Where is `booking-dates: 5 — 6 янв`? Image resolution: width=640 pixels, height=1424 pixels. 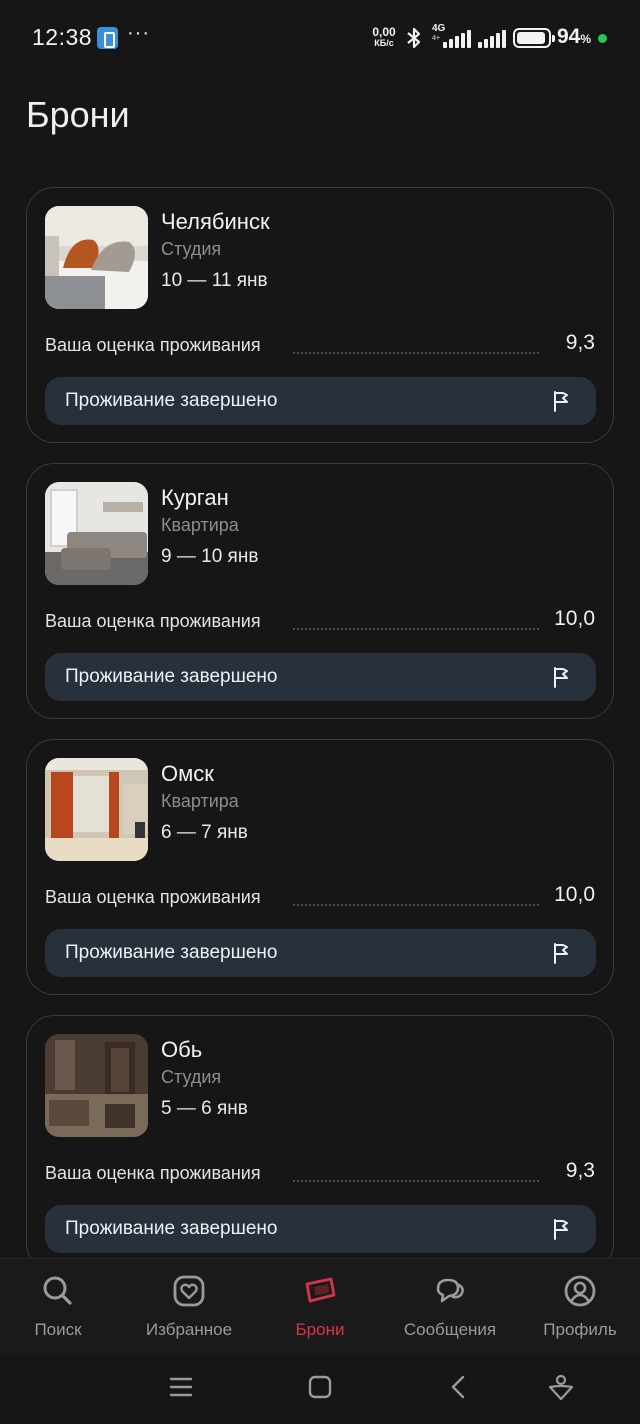 booking-dates: 5 — 6 янв is located at coordinates (204, 1108).